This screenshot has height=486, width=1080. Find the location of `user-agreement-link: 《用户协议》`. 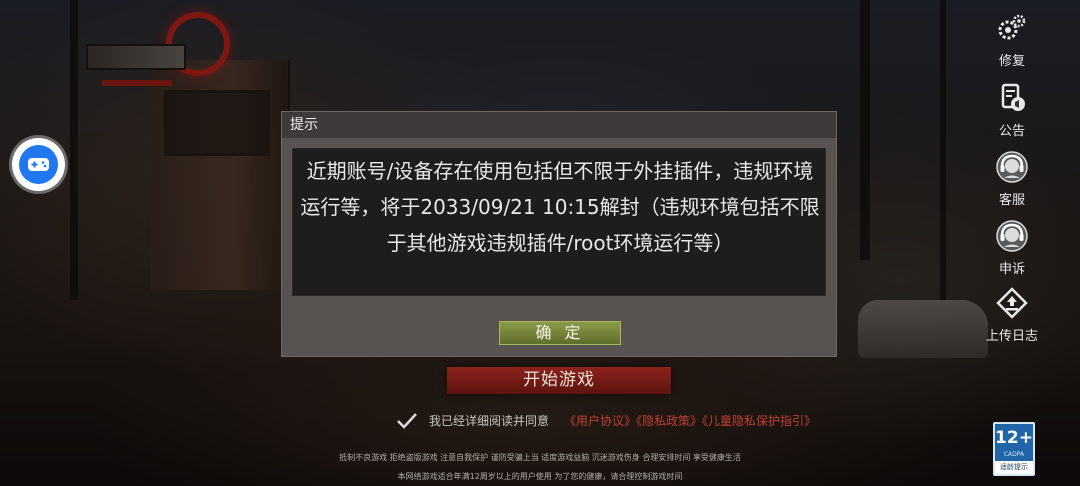

user-agreement-link: 《用户协议》 is located at coordinates (600, 421).